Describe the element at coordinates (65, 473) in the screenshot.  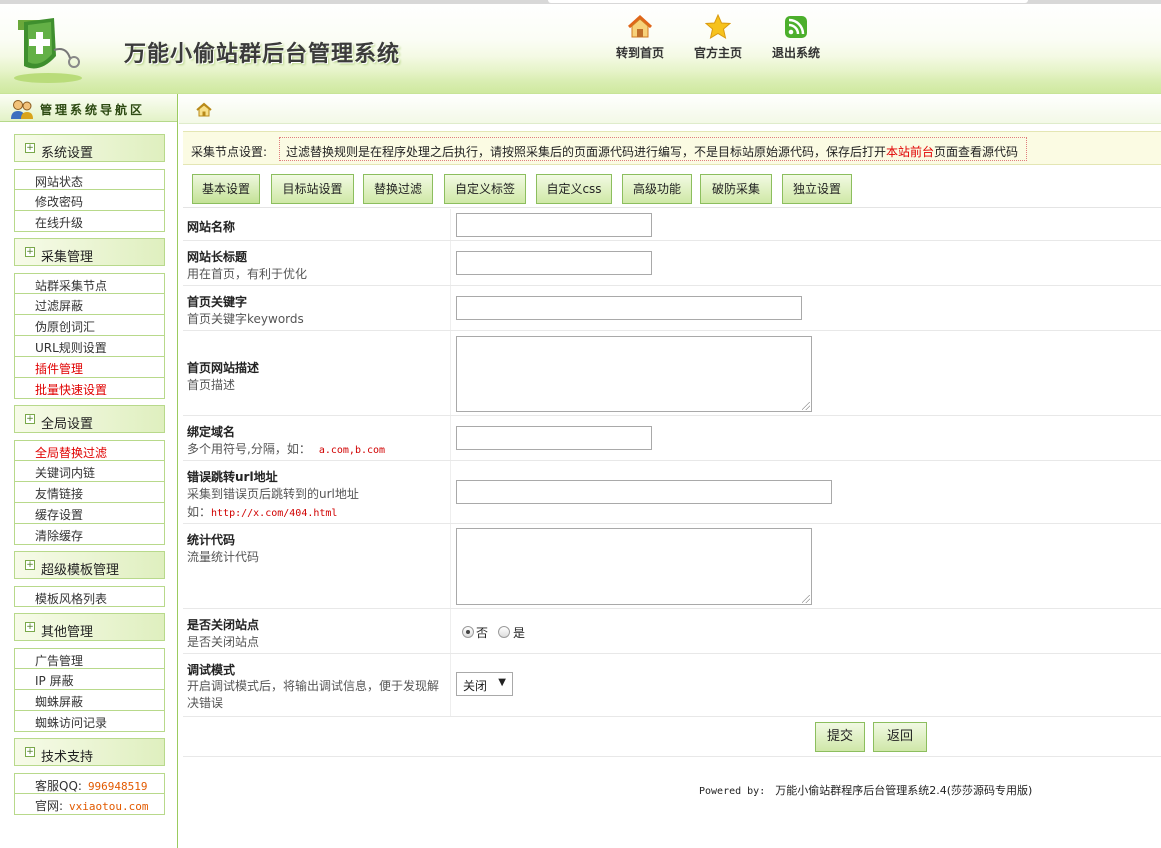
I see `sidebar-item-label: 关键词内链` at that location.